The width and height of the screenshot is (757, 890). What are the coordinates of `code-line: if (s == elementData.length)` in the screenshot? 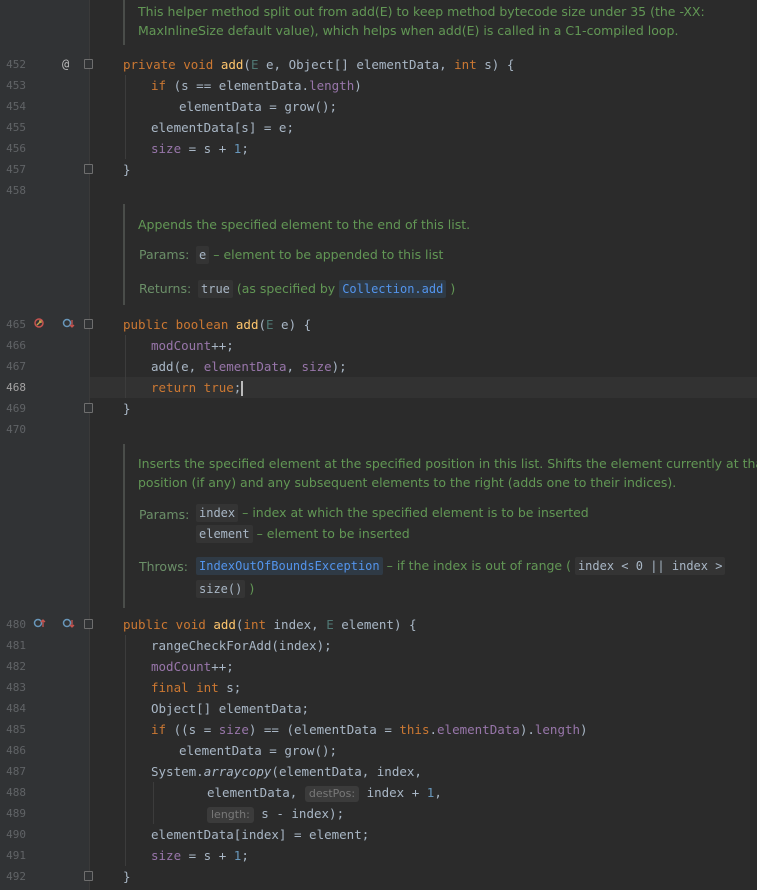 It's located at (256, 85).